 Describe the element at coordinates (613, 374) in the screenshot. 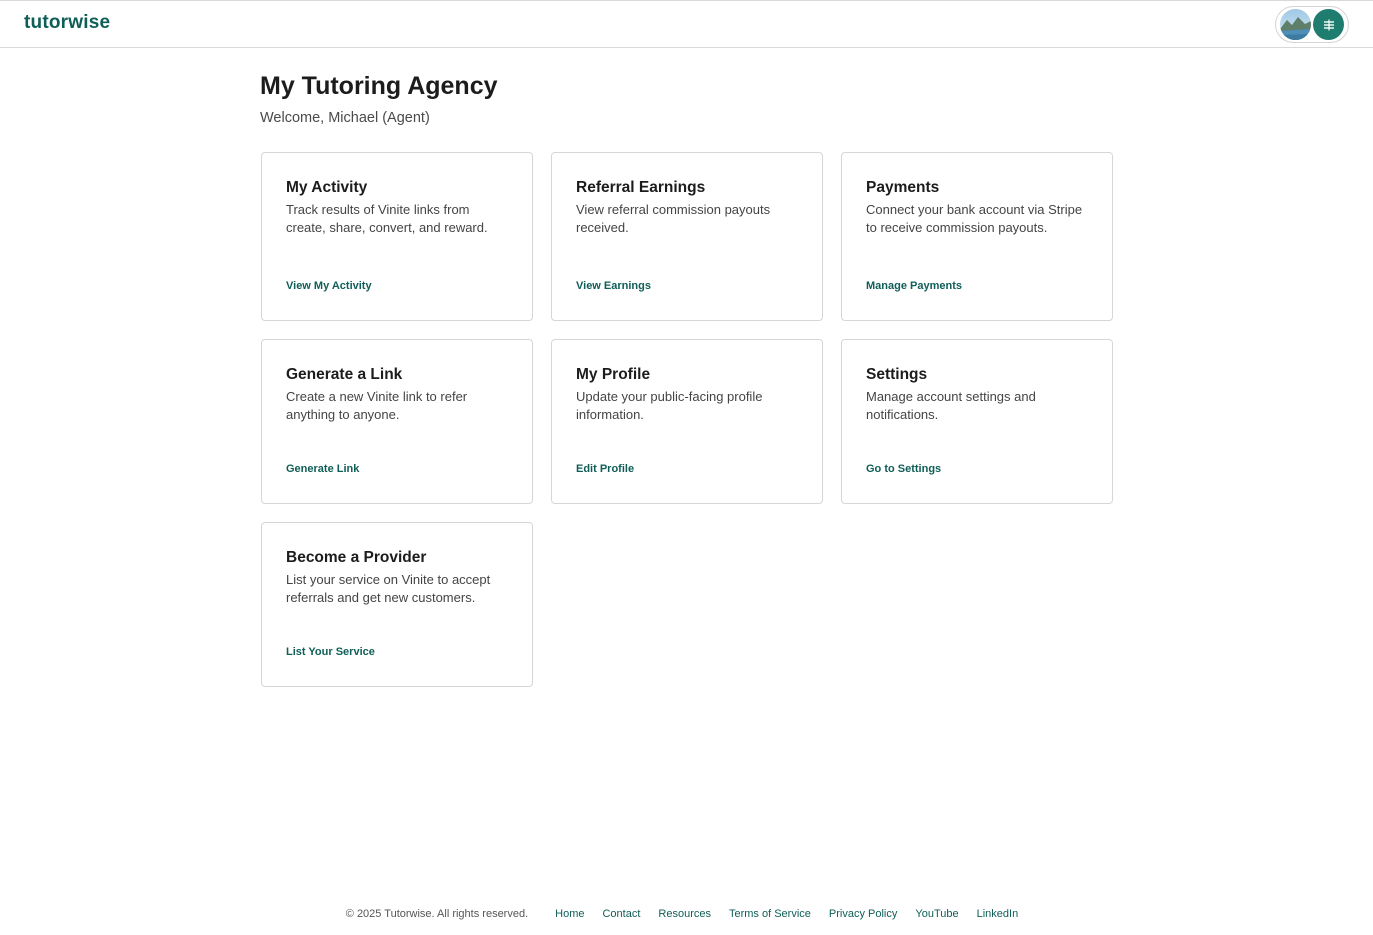

I see `card-title: My Profile` at that location.